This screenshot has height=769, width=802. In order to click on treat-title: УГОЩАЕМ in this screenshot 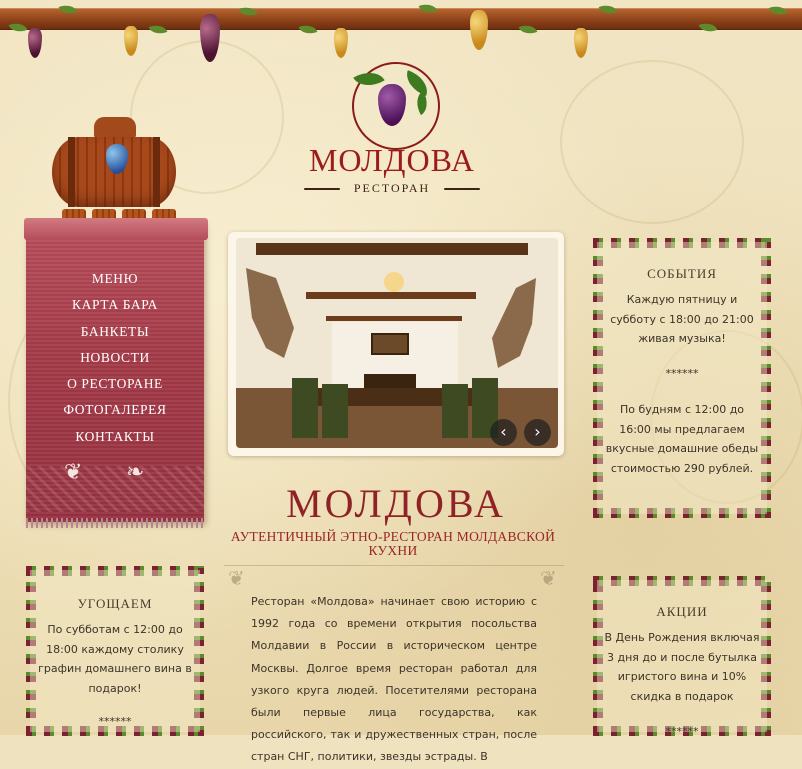, I will do `click(115, 603)`.